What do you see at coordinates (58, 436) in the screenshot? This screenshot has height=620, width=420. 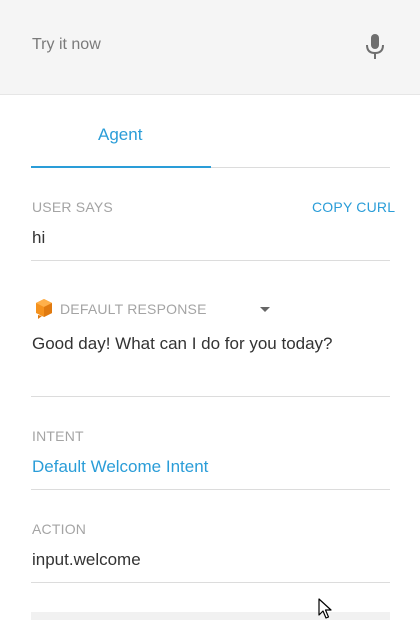 I see `intent-label: INTENT` at bounding box center [58, 436].